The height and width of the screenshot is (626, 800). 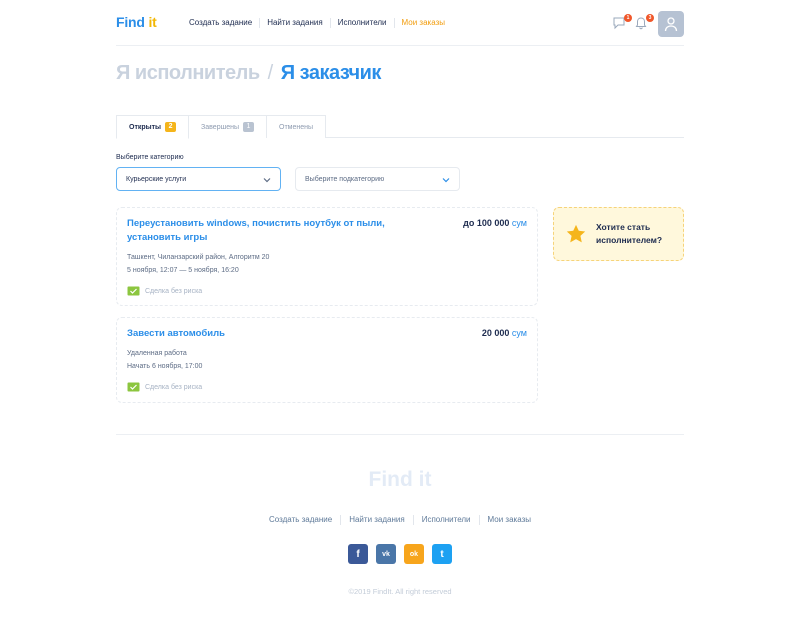 What do you see at coordinates (422, 23) in the screenshot?
I see `nav-my-orders: Мои заказы` at bounding box center [422, 23].